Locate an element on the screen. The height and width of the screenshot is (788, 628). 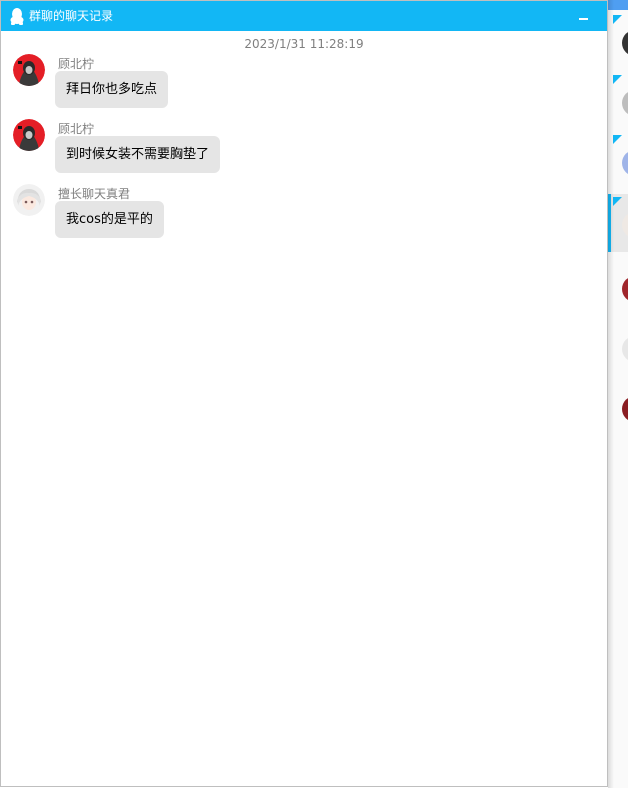
minimize-button is located at coordinates (584, 16).